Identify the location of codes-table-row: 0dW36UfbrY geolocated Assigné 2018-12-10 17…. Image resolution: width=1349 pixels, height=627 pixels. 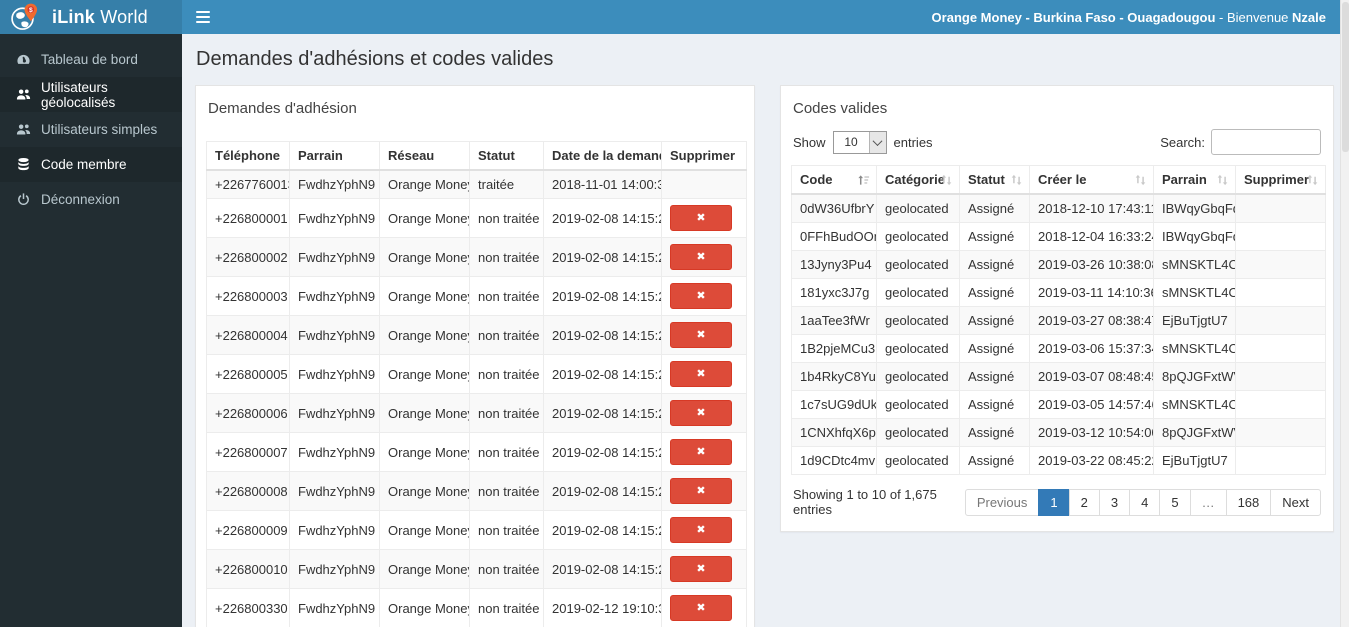
(1058, 208).